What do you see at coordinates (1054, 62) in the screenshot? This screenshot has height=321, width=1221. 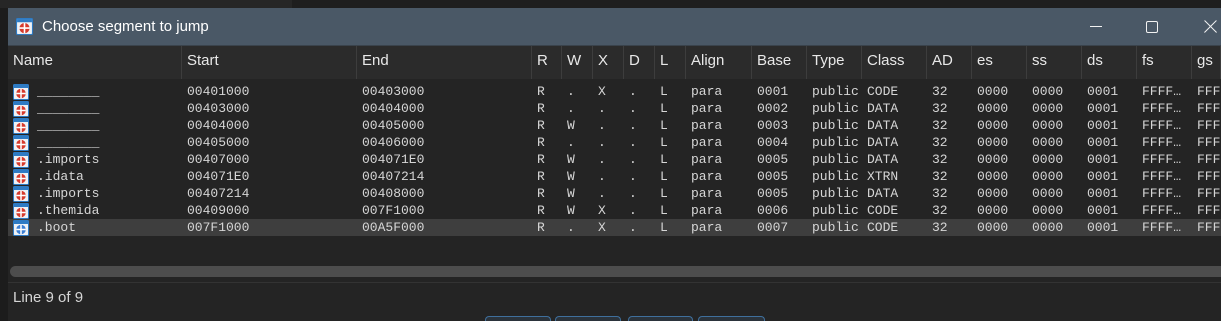 I see `column-header-ss: ss` at bounding box center [1054, 62].